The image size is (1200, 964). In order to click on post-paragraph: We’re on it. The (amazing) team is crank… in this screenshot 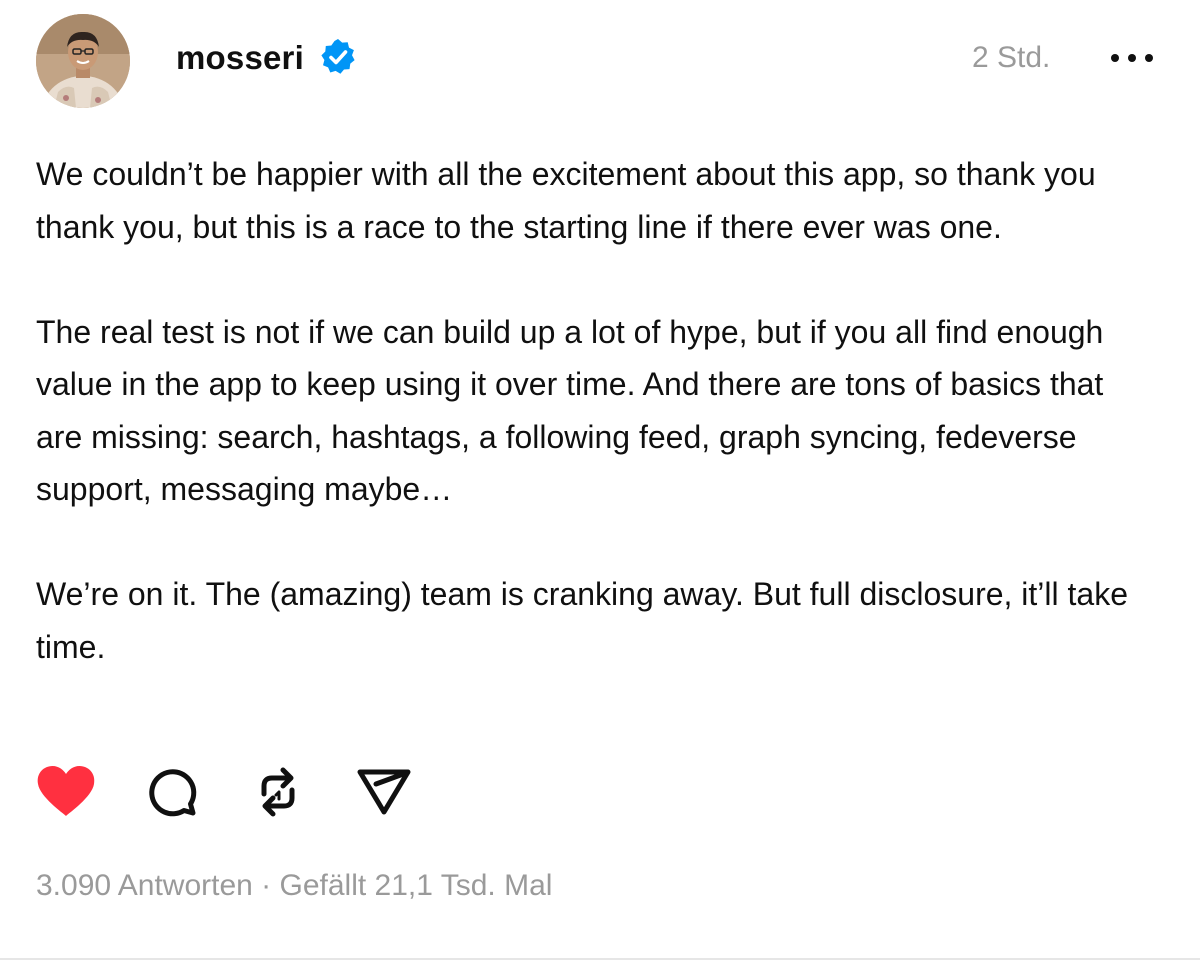, I will do `click(582, 620)`.